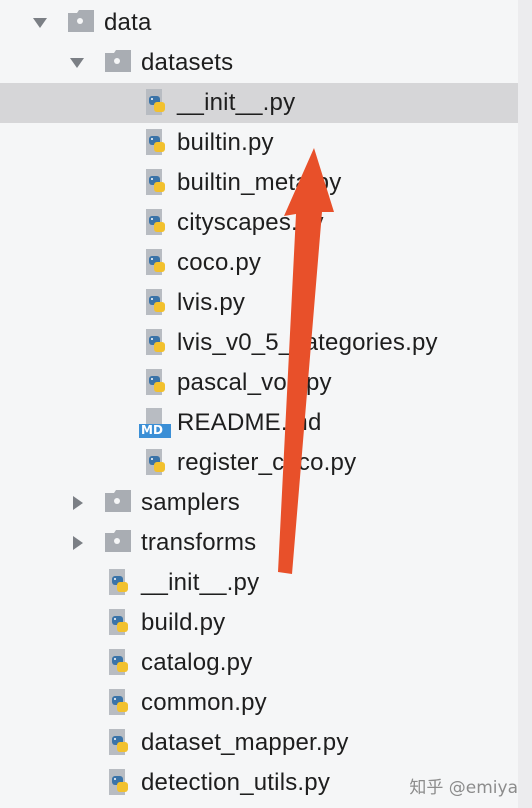  I want to click on tree-folder-data: data, so click(259, 23).